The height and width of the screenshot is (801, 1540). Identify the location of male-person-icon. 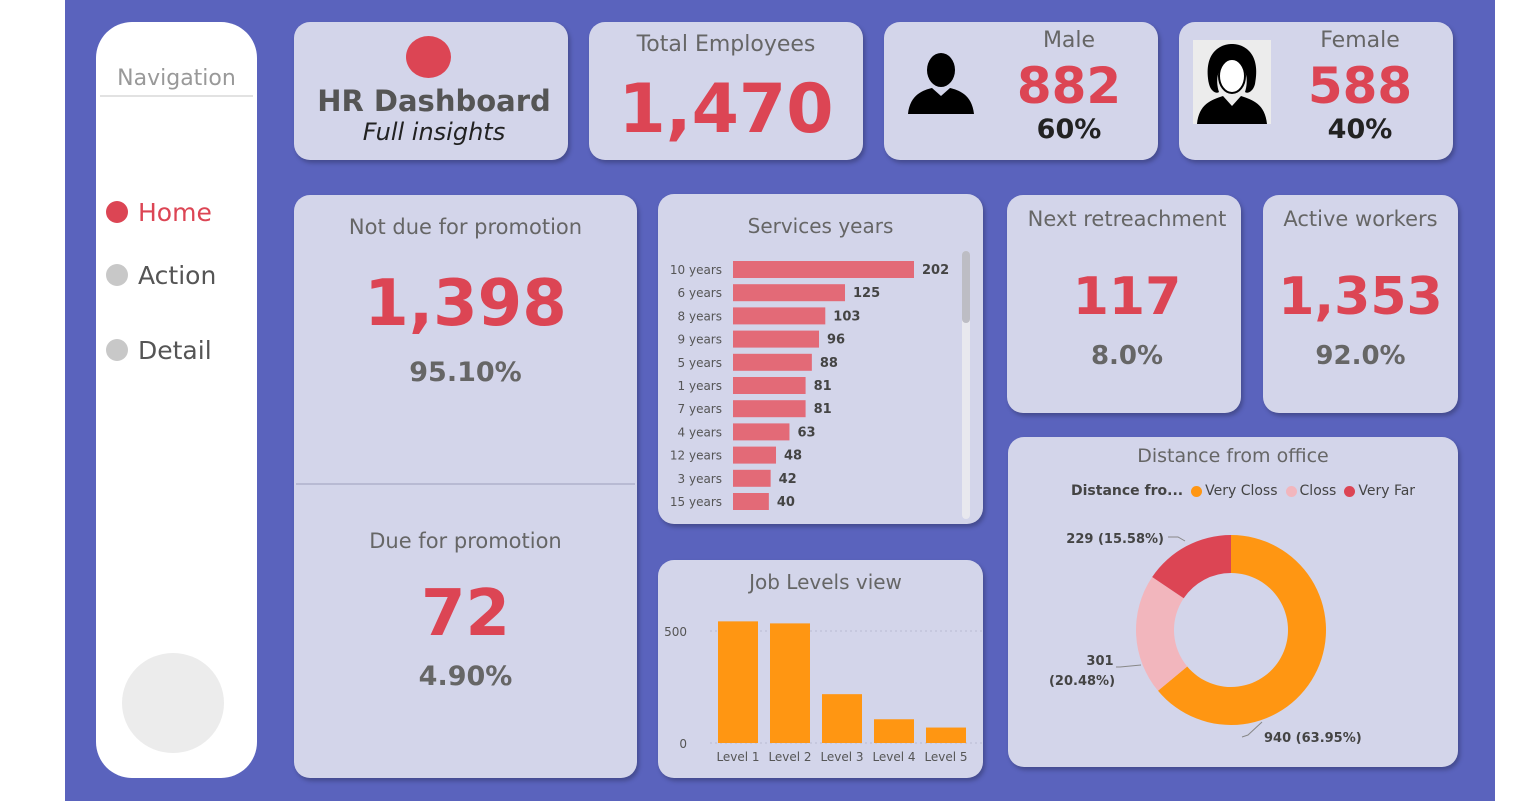
(941, 83).